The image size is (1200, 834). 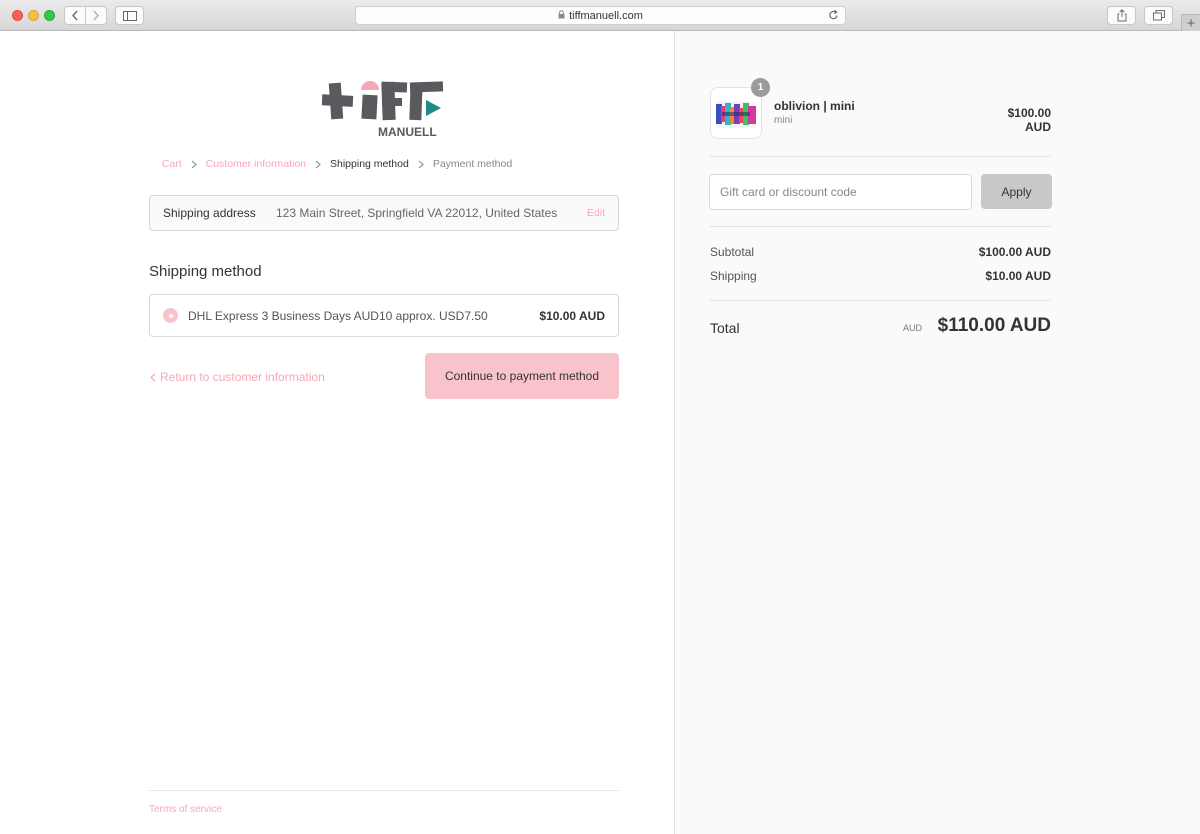 I want to click on total-currency: AUD, so click(x=913, y=328).